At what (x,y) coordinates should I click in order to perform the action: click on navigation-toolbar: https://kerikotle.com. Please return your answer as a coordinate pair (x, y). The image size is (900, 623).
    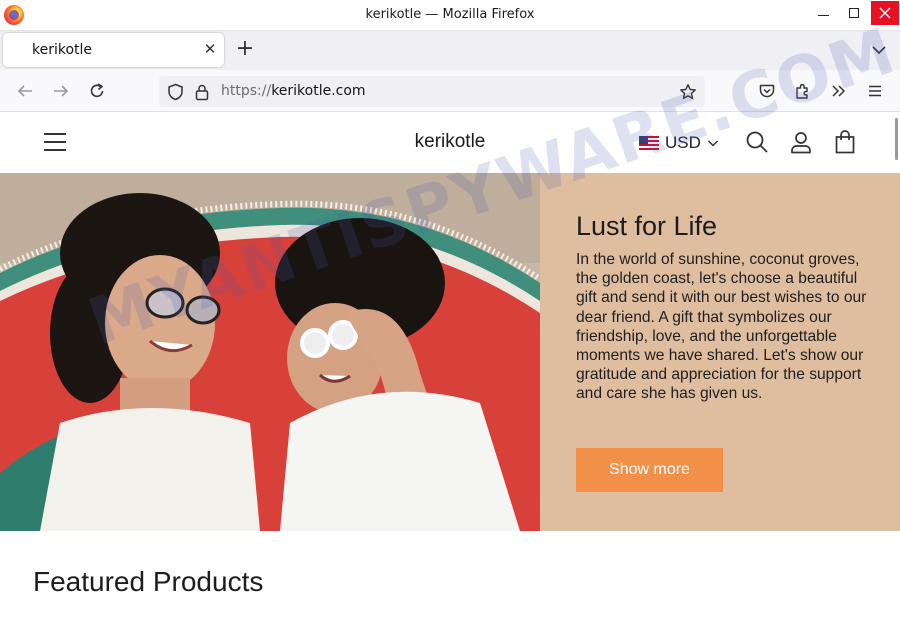
    Looking at the image, I should click on (450, 91).